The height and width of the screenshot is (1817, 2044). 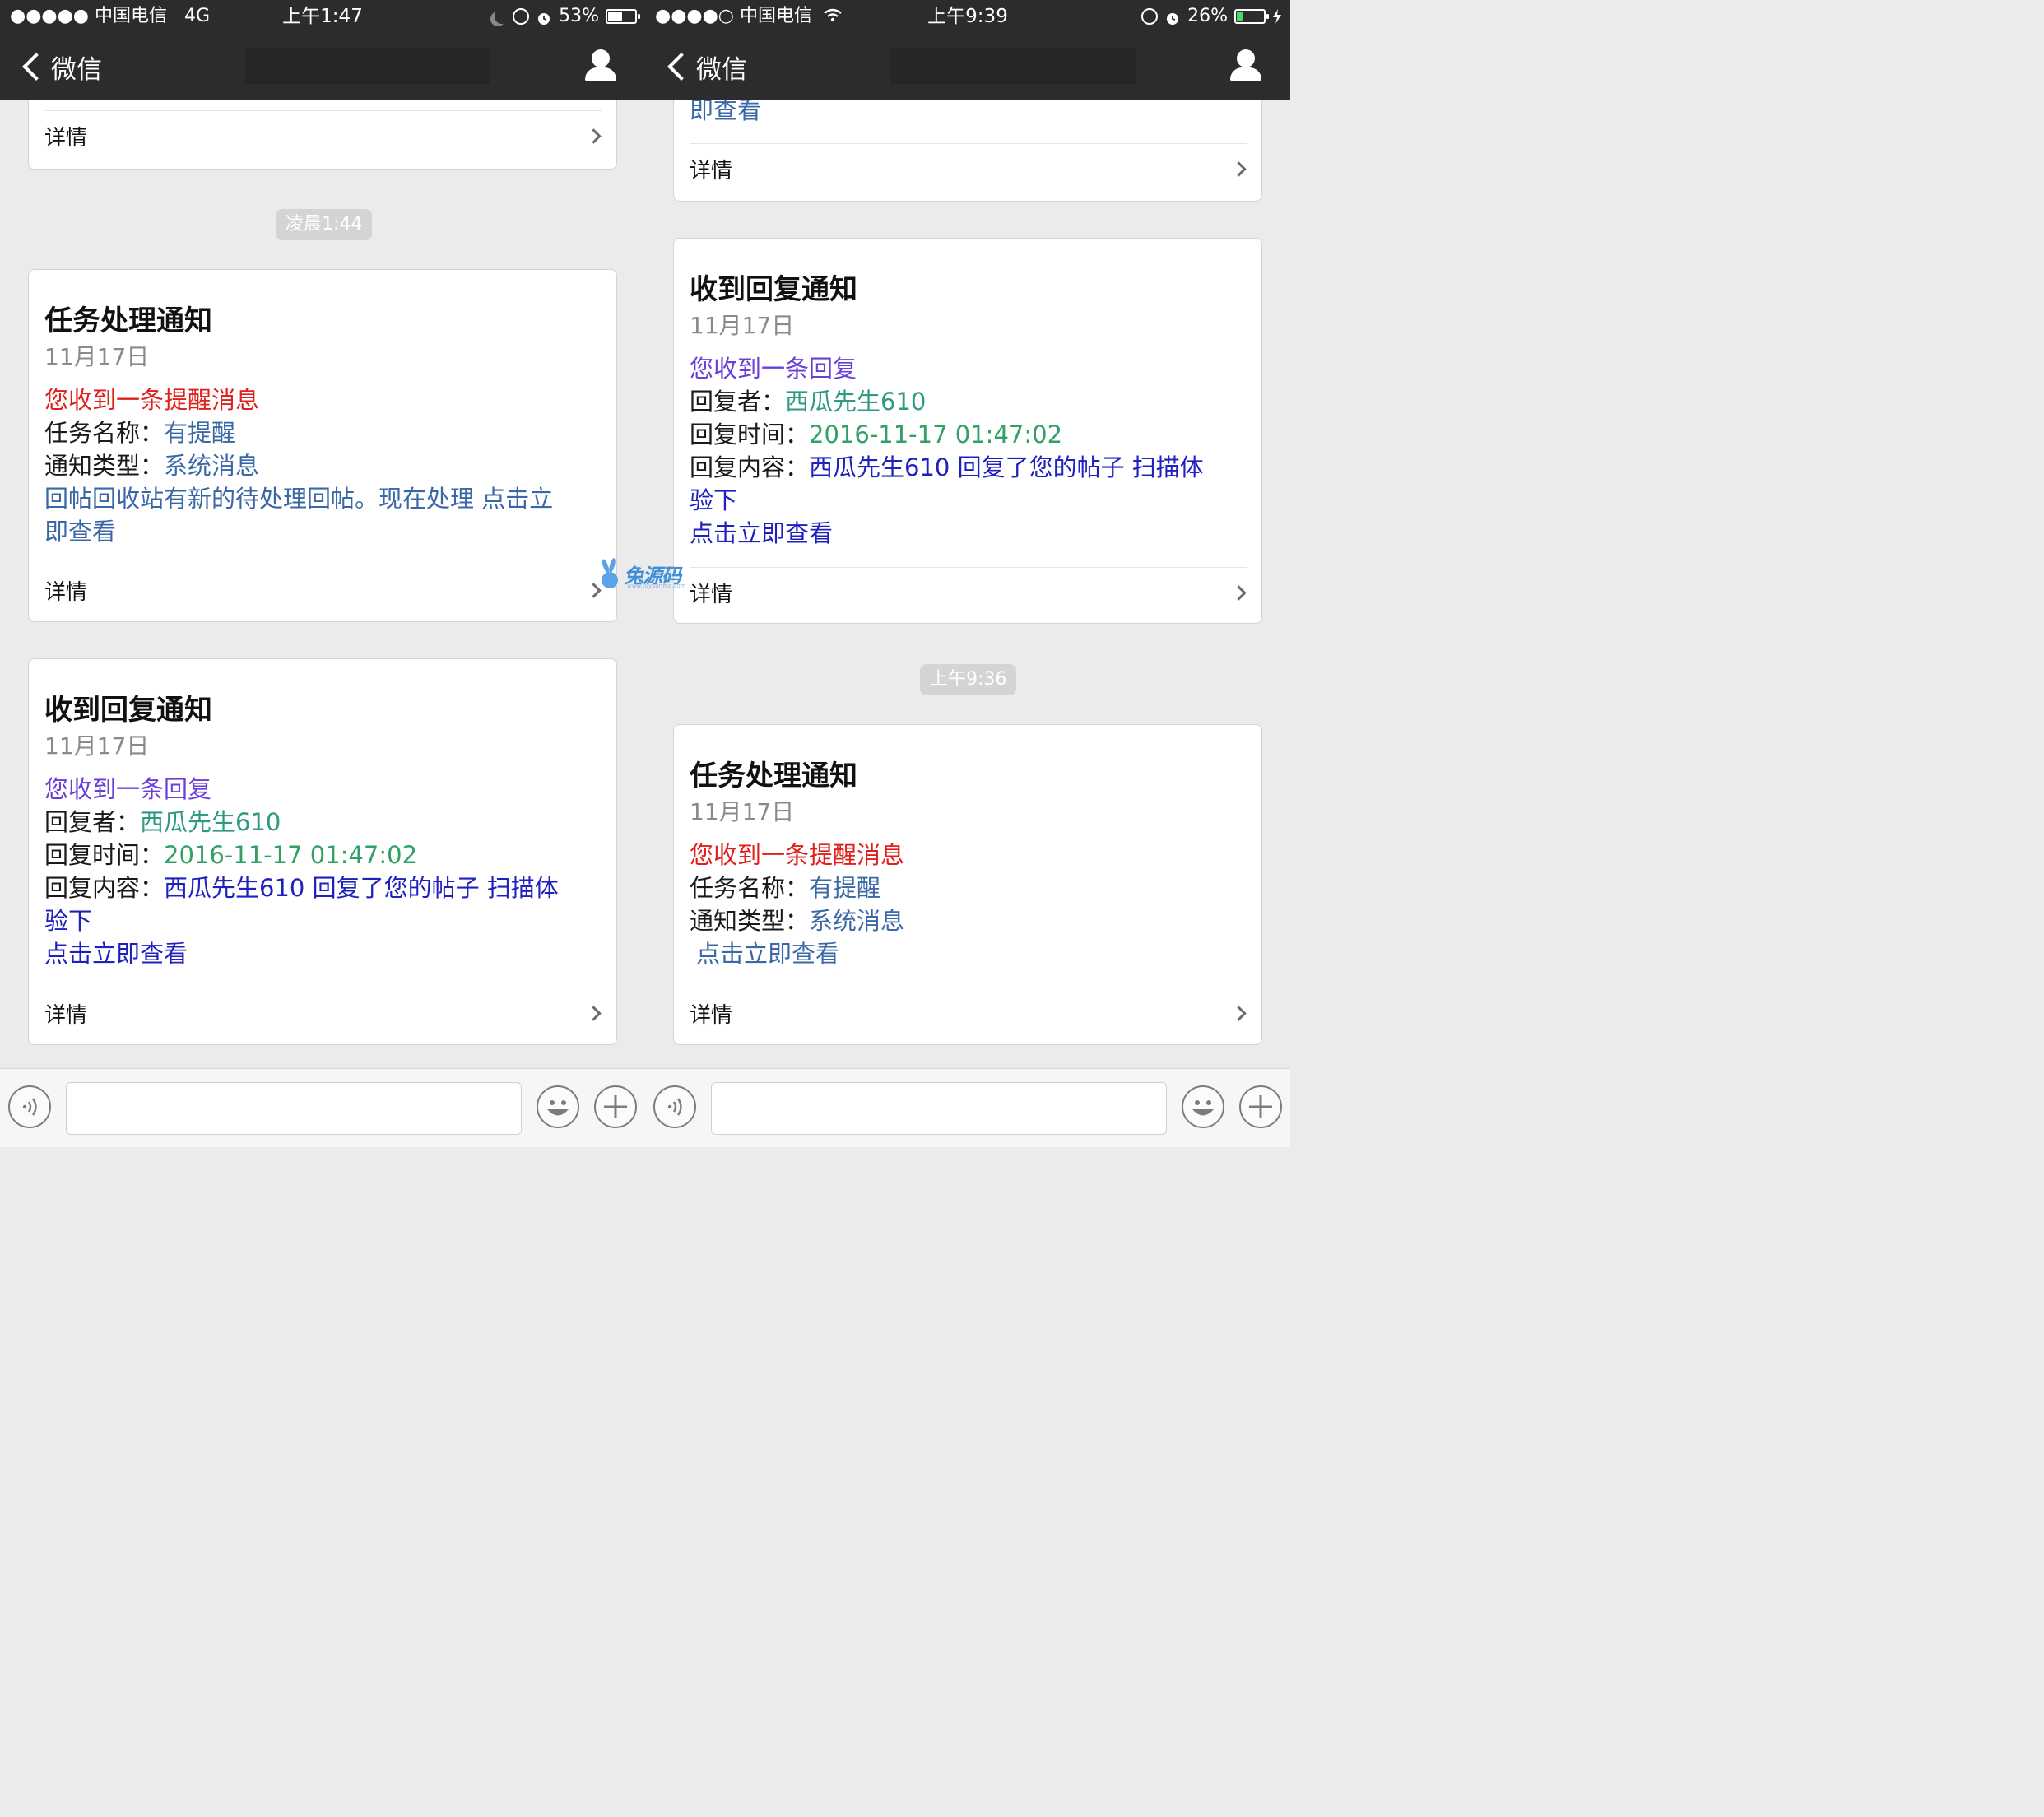 What do you see at coordinates (498, 16) in the screenshot?
I see `moon-icon` at bounding box center [498, 16].